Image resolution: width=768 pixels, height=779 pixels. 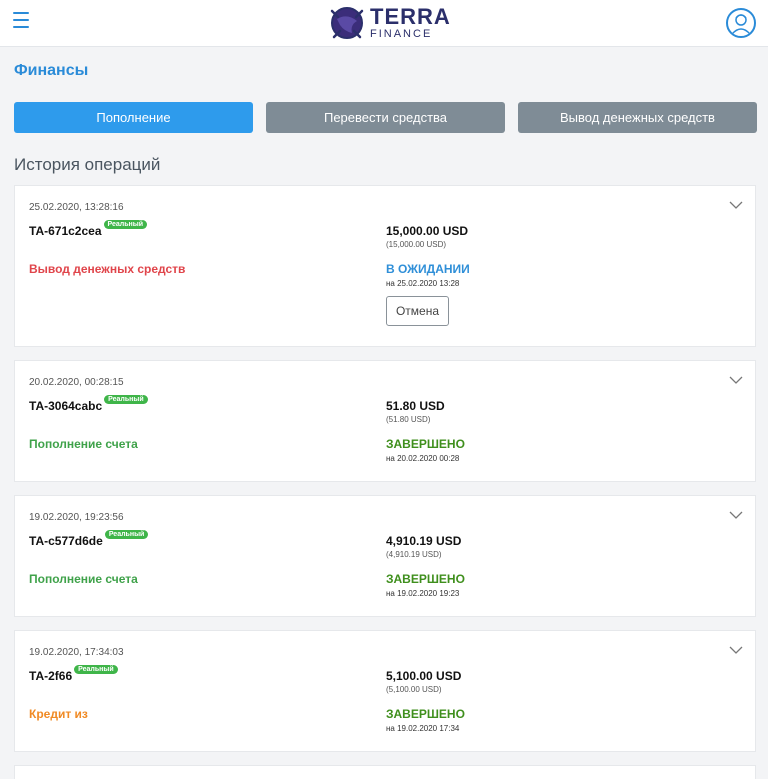 What do you see at coordinates (414, 689) in the screenshot?
I see `transaction-amount-sub: (5,100.00 USD)` at bounding box center [414, 689].